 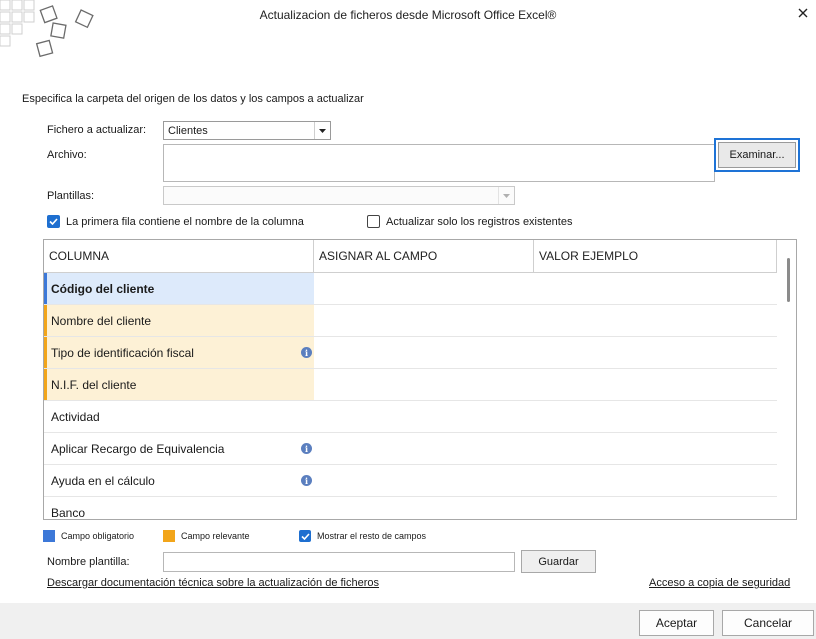 I want to click on archivo-label: Archivo:, so click(x=67, y=155).